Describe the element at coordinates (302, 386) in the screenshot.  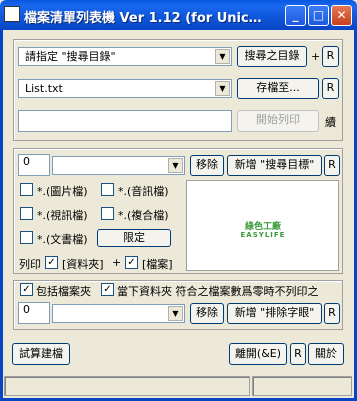
I see `status-bar-right` at that location.